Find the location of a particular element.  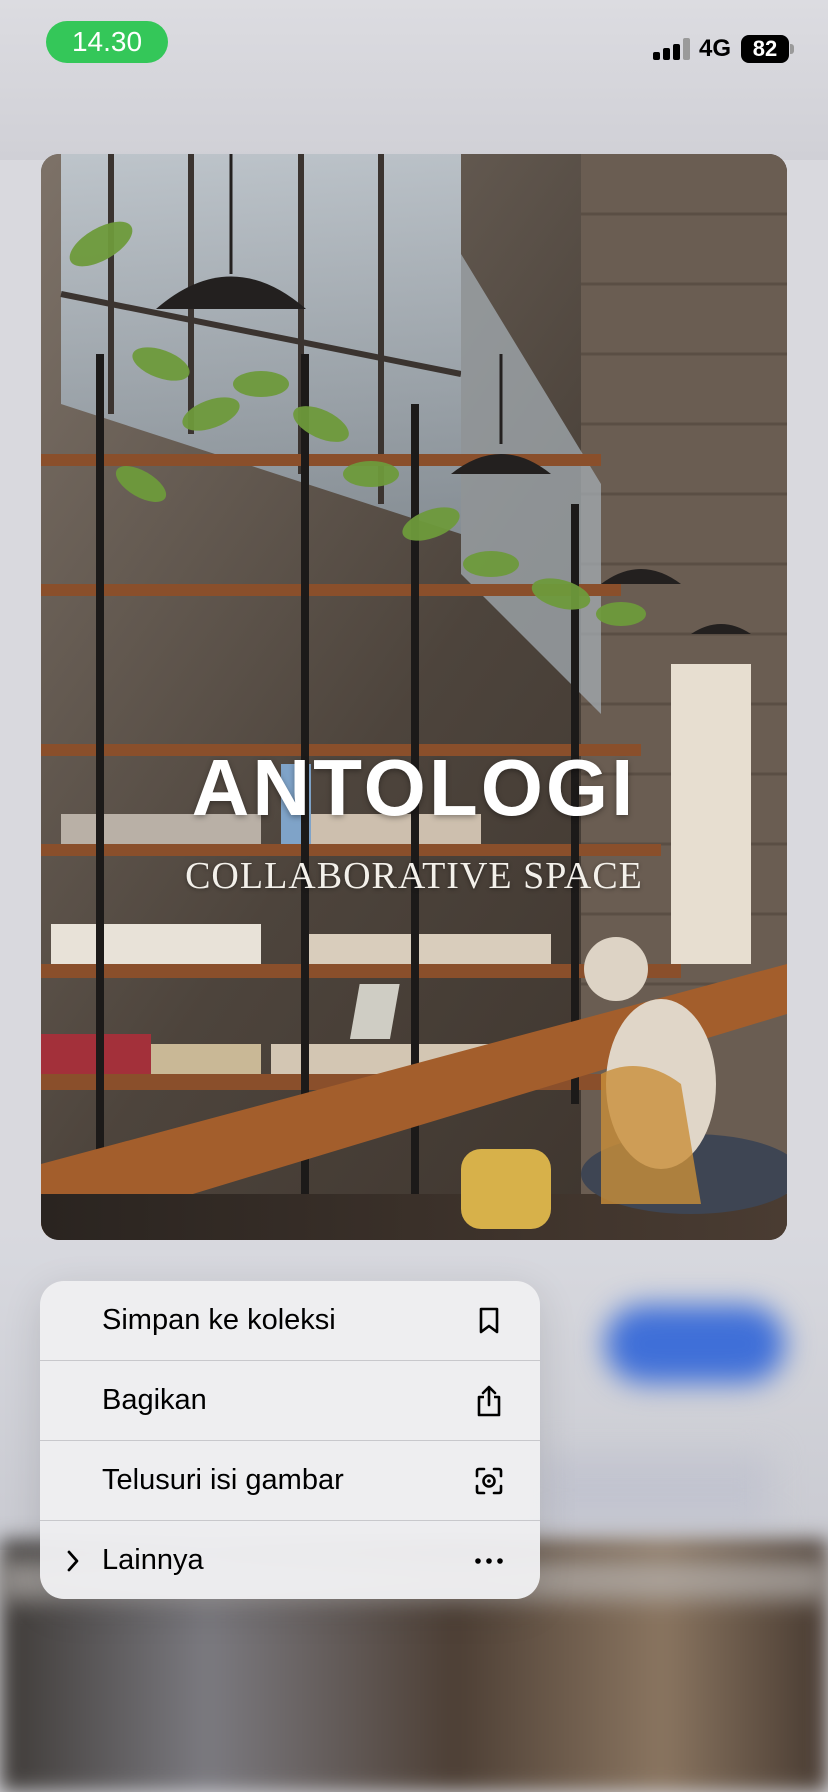

menu-item-label: Bagikan is located at coordinates (154, 1400).